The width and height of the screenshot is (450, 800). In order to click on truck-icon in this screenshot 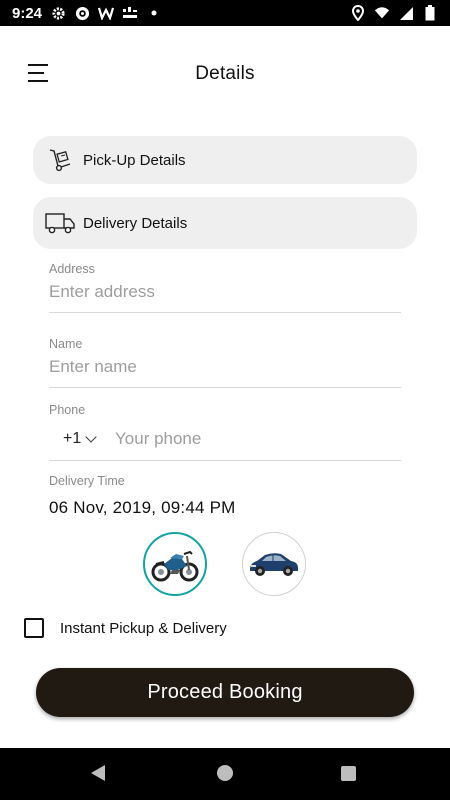, I will do `click(60, 223)`.